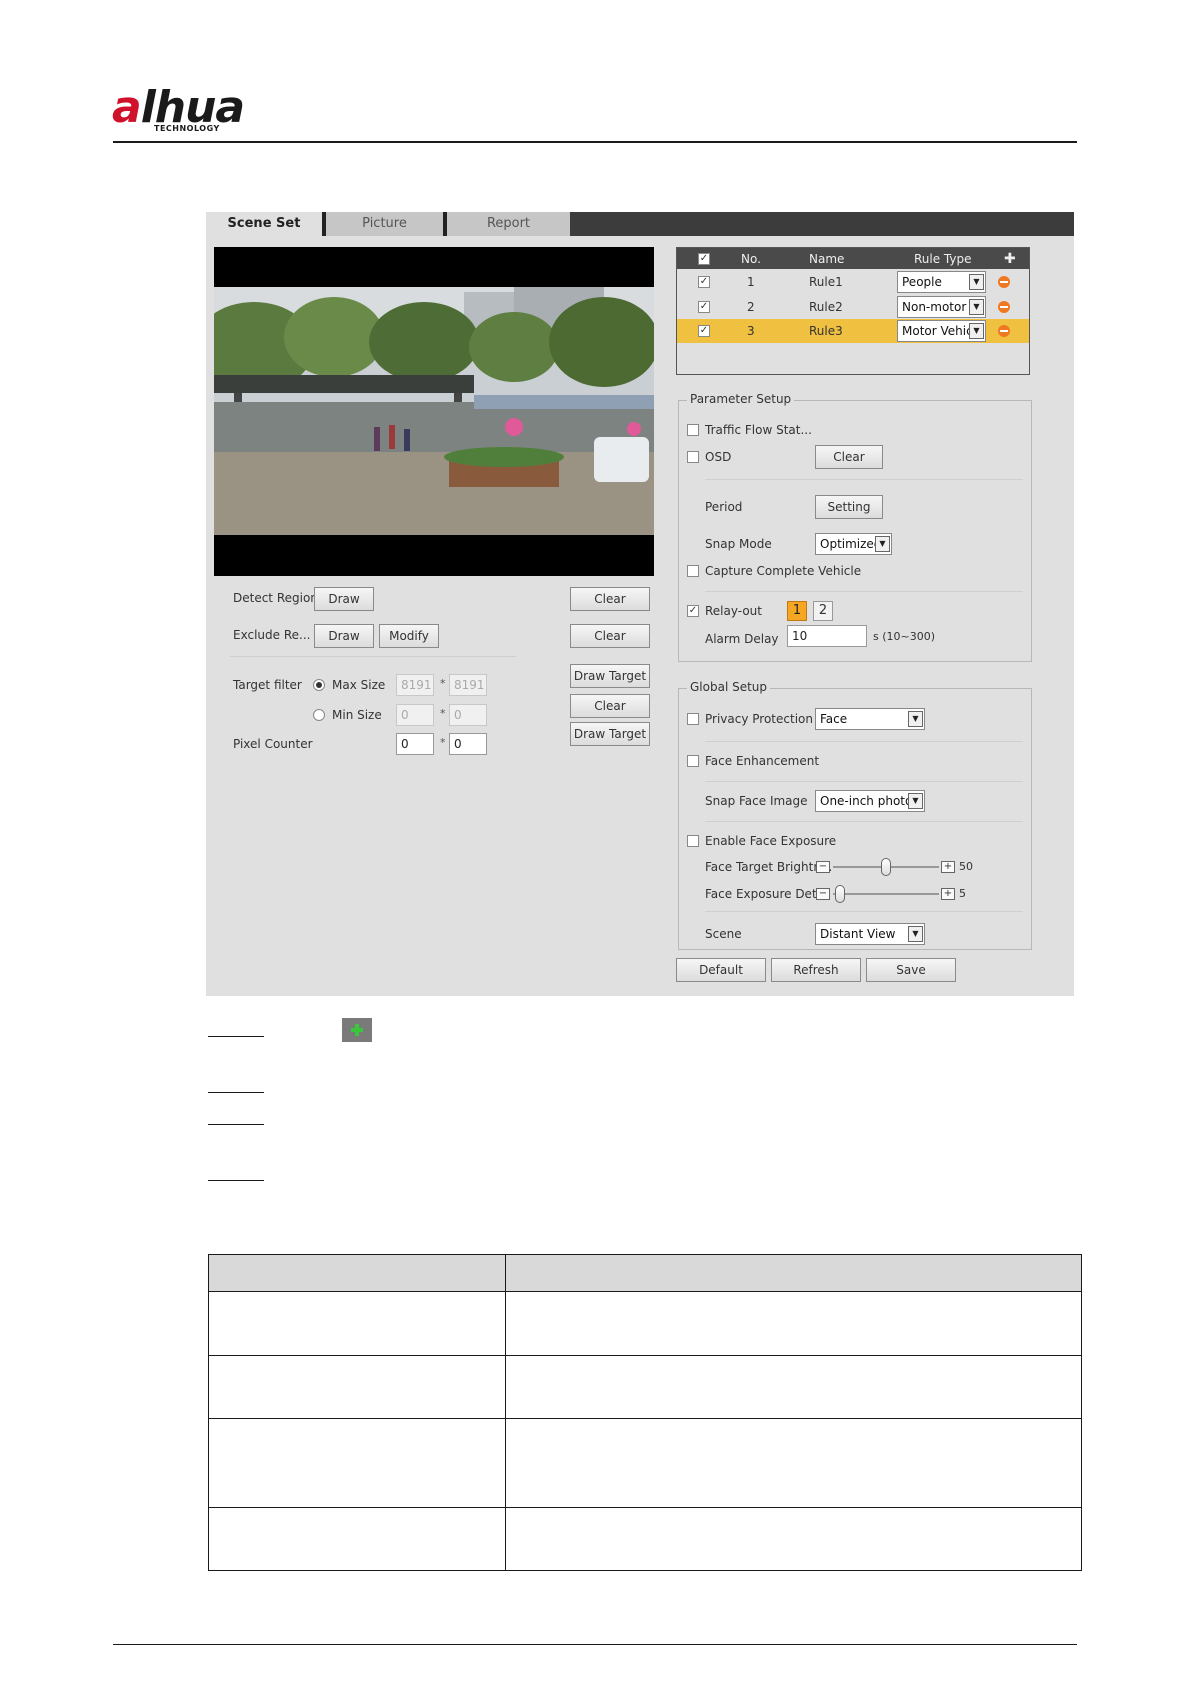 The image size is (1191, 1684). What do you see at coordinates (508, 224) in the screenshot?
I see `tab-report: Report` at bounding box center [508, 224].